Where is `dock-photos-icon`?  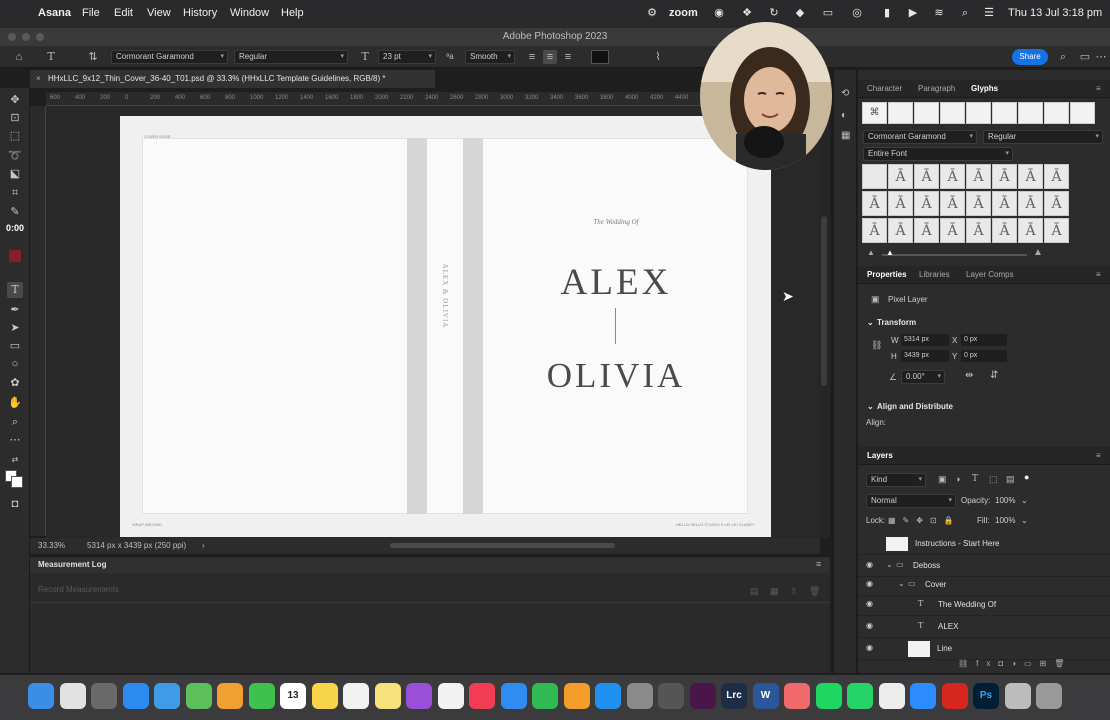 dock-photos-icon is located at coordinates (230, 696).